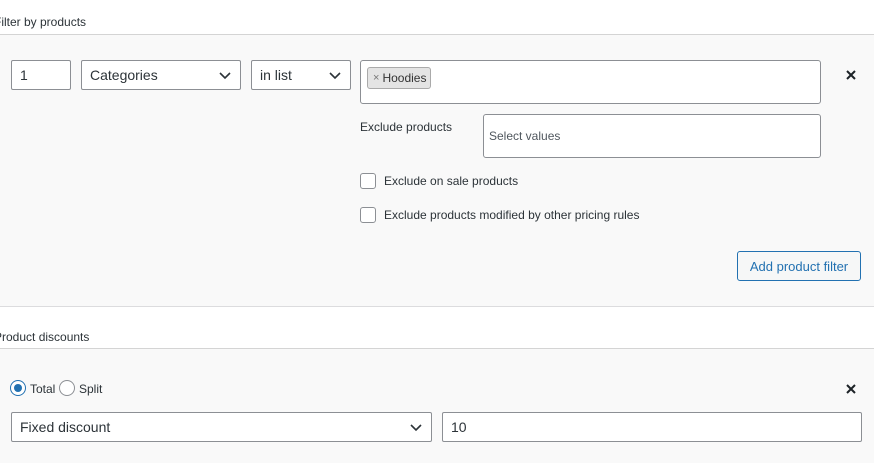 This screenshot has width=874, height=463. What do you see at coordinates (437, 17) in the screenshot?
I see `filter-section-header: Filter by products` at bounding box center [437, 17].